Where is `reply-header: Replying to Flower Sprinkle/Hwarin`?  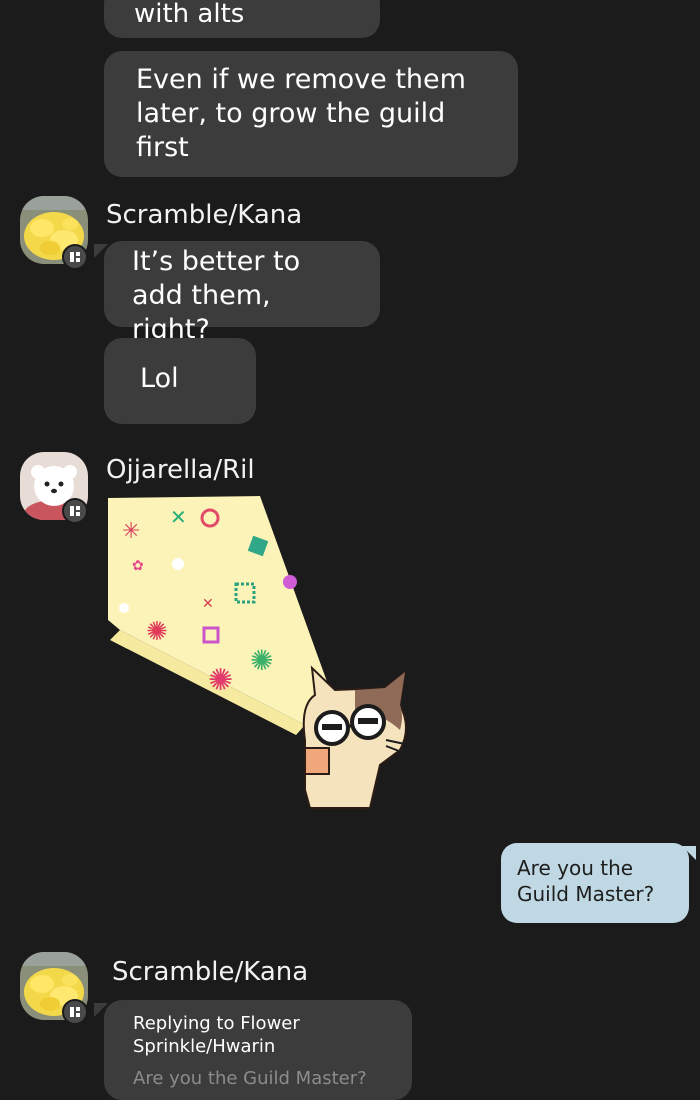 reply-header: Replying to Flower Sprinkle/Hwarin is located at coordinates (216, 1035).